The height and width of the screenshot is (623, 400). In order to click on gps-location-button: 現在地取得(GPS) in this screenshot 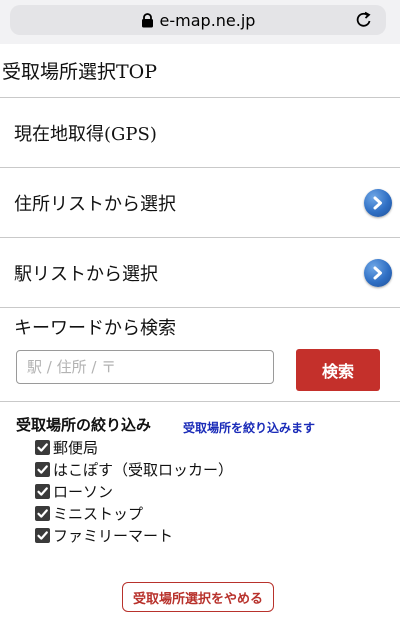, I will do `click(200, 133)`.